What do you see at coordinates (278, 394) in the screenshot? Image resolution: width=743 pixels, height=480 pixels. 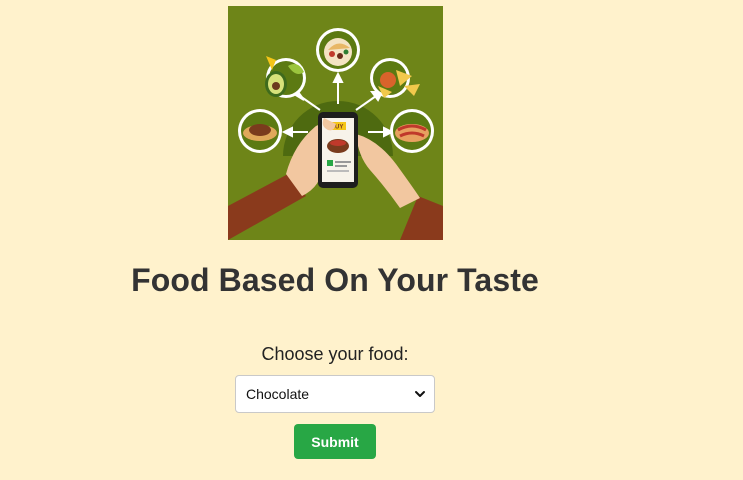 I see `food-select-value: Chocolate` at bounding box center [278, 394].